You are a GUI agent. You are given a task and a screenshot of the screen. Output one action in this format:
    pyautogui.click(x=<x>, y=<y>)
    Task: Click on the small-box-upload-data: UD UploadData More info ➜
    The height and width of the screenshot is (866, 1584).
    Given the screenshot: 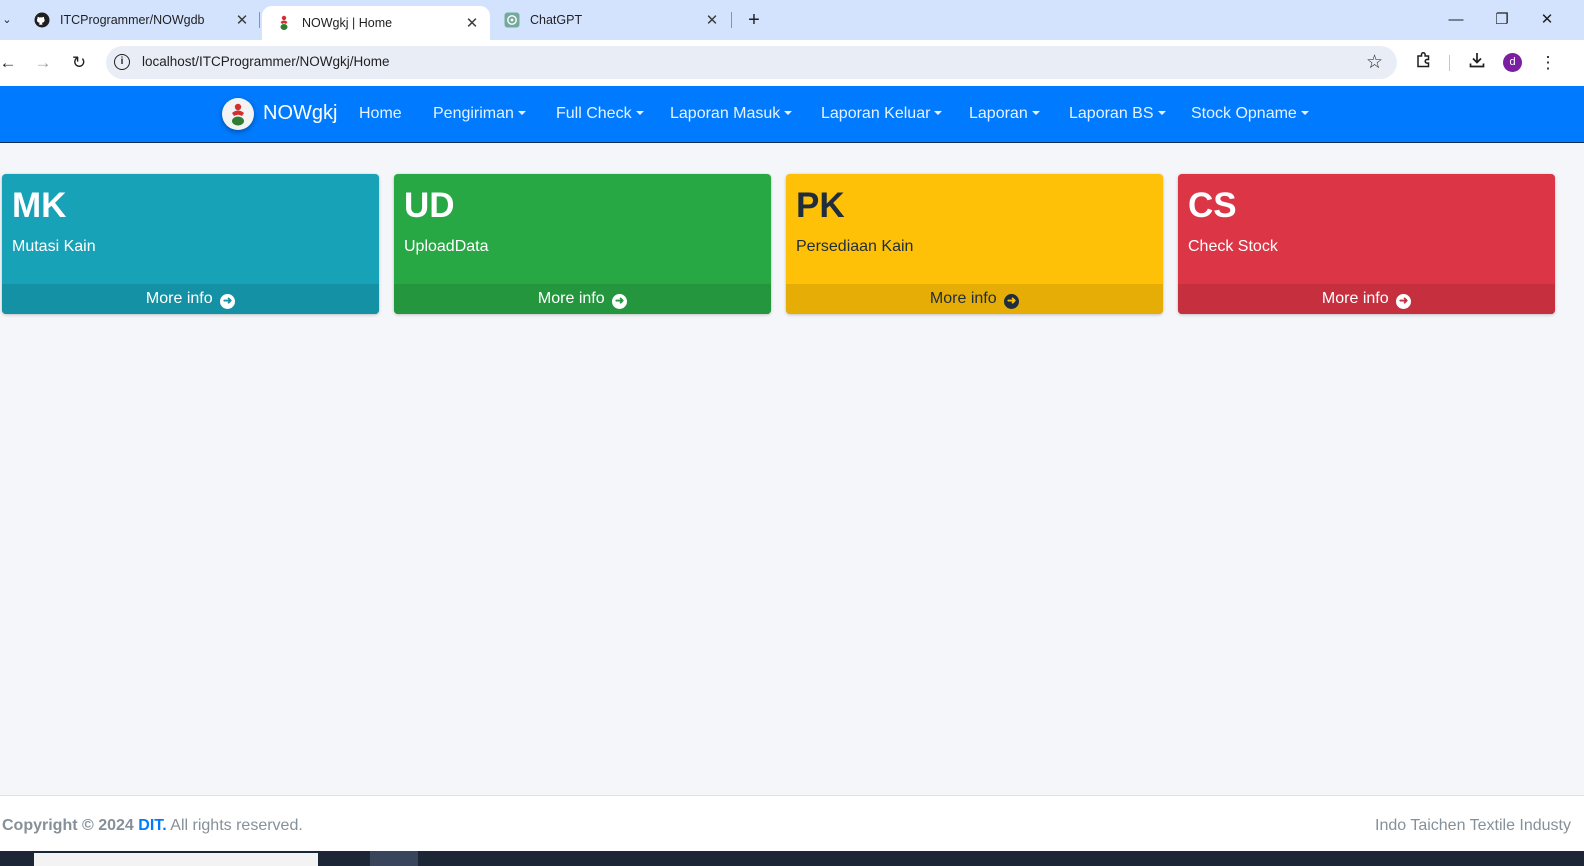 What is the action you would take?
    pyautogui.click(x=582, y=244)
    